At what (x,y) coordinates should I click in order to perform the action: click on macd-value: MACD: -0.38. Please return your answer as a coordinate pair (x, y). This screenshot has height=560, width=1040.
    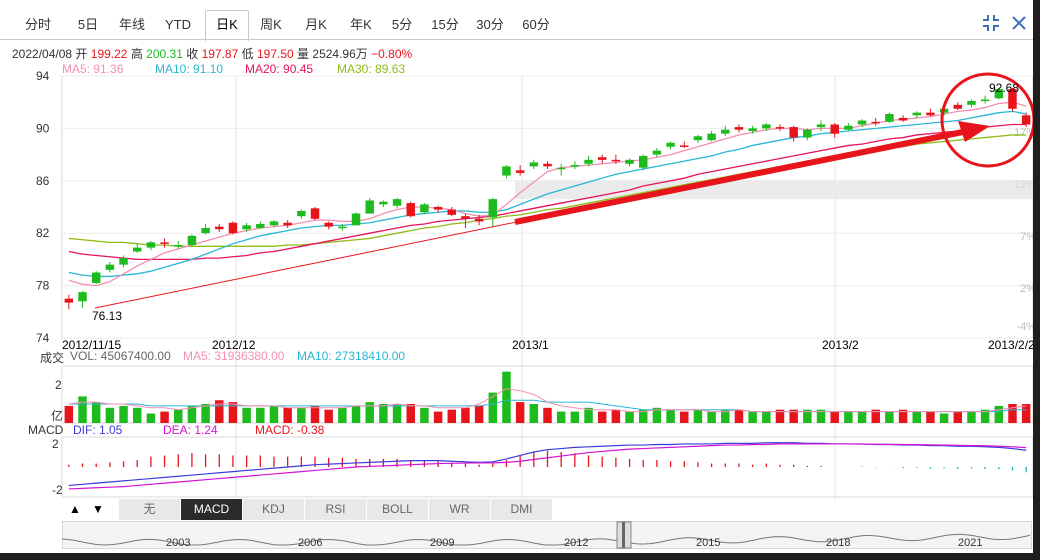
    Looking at the image, I should click on (290, 430).